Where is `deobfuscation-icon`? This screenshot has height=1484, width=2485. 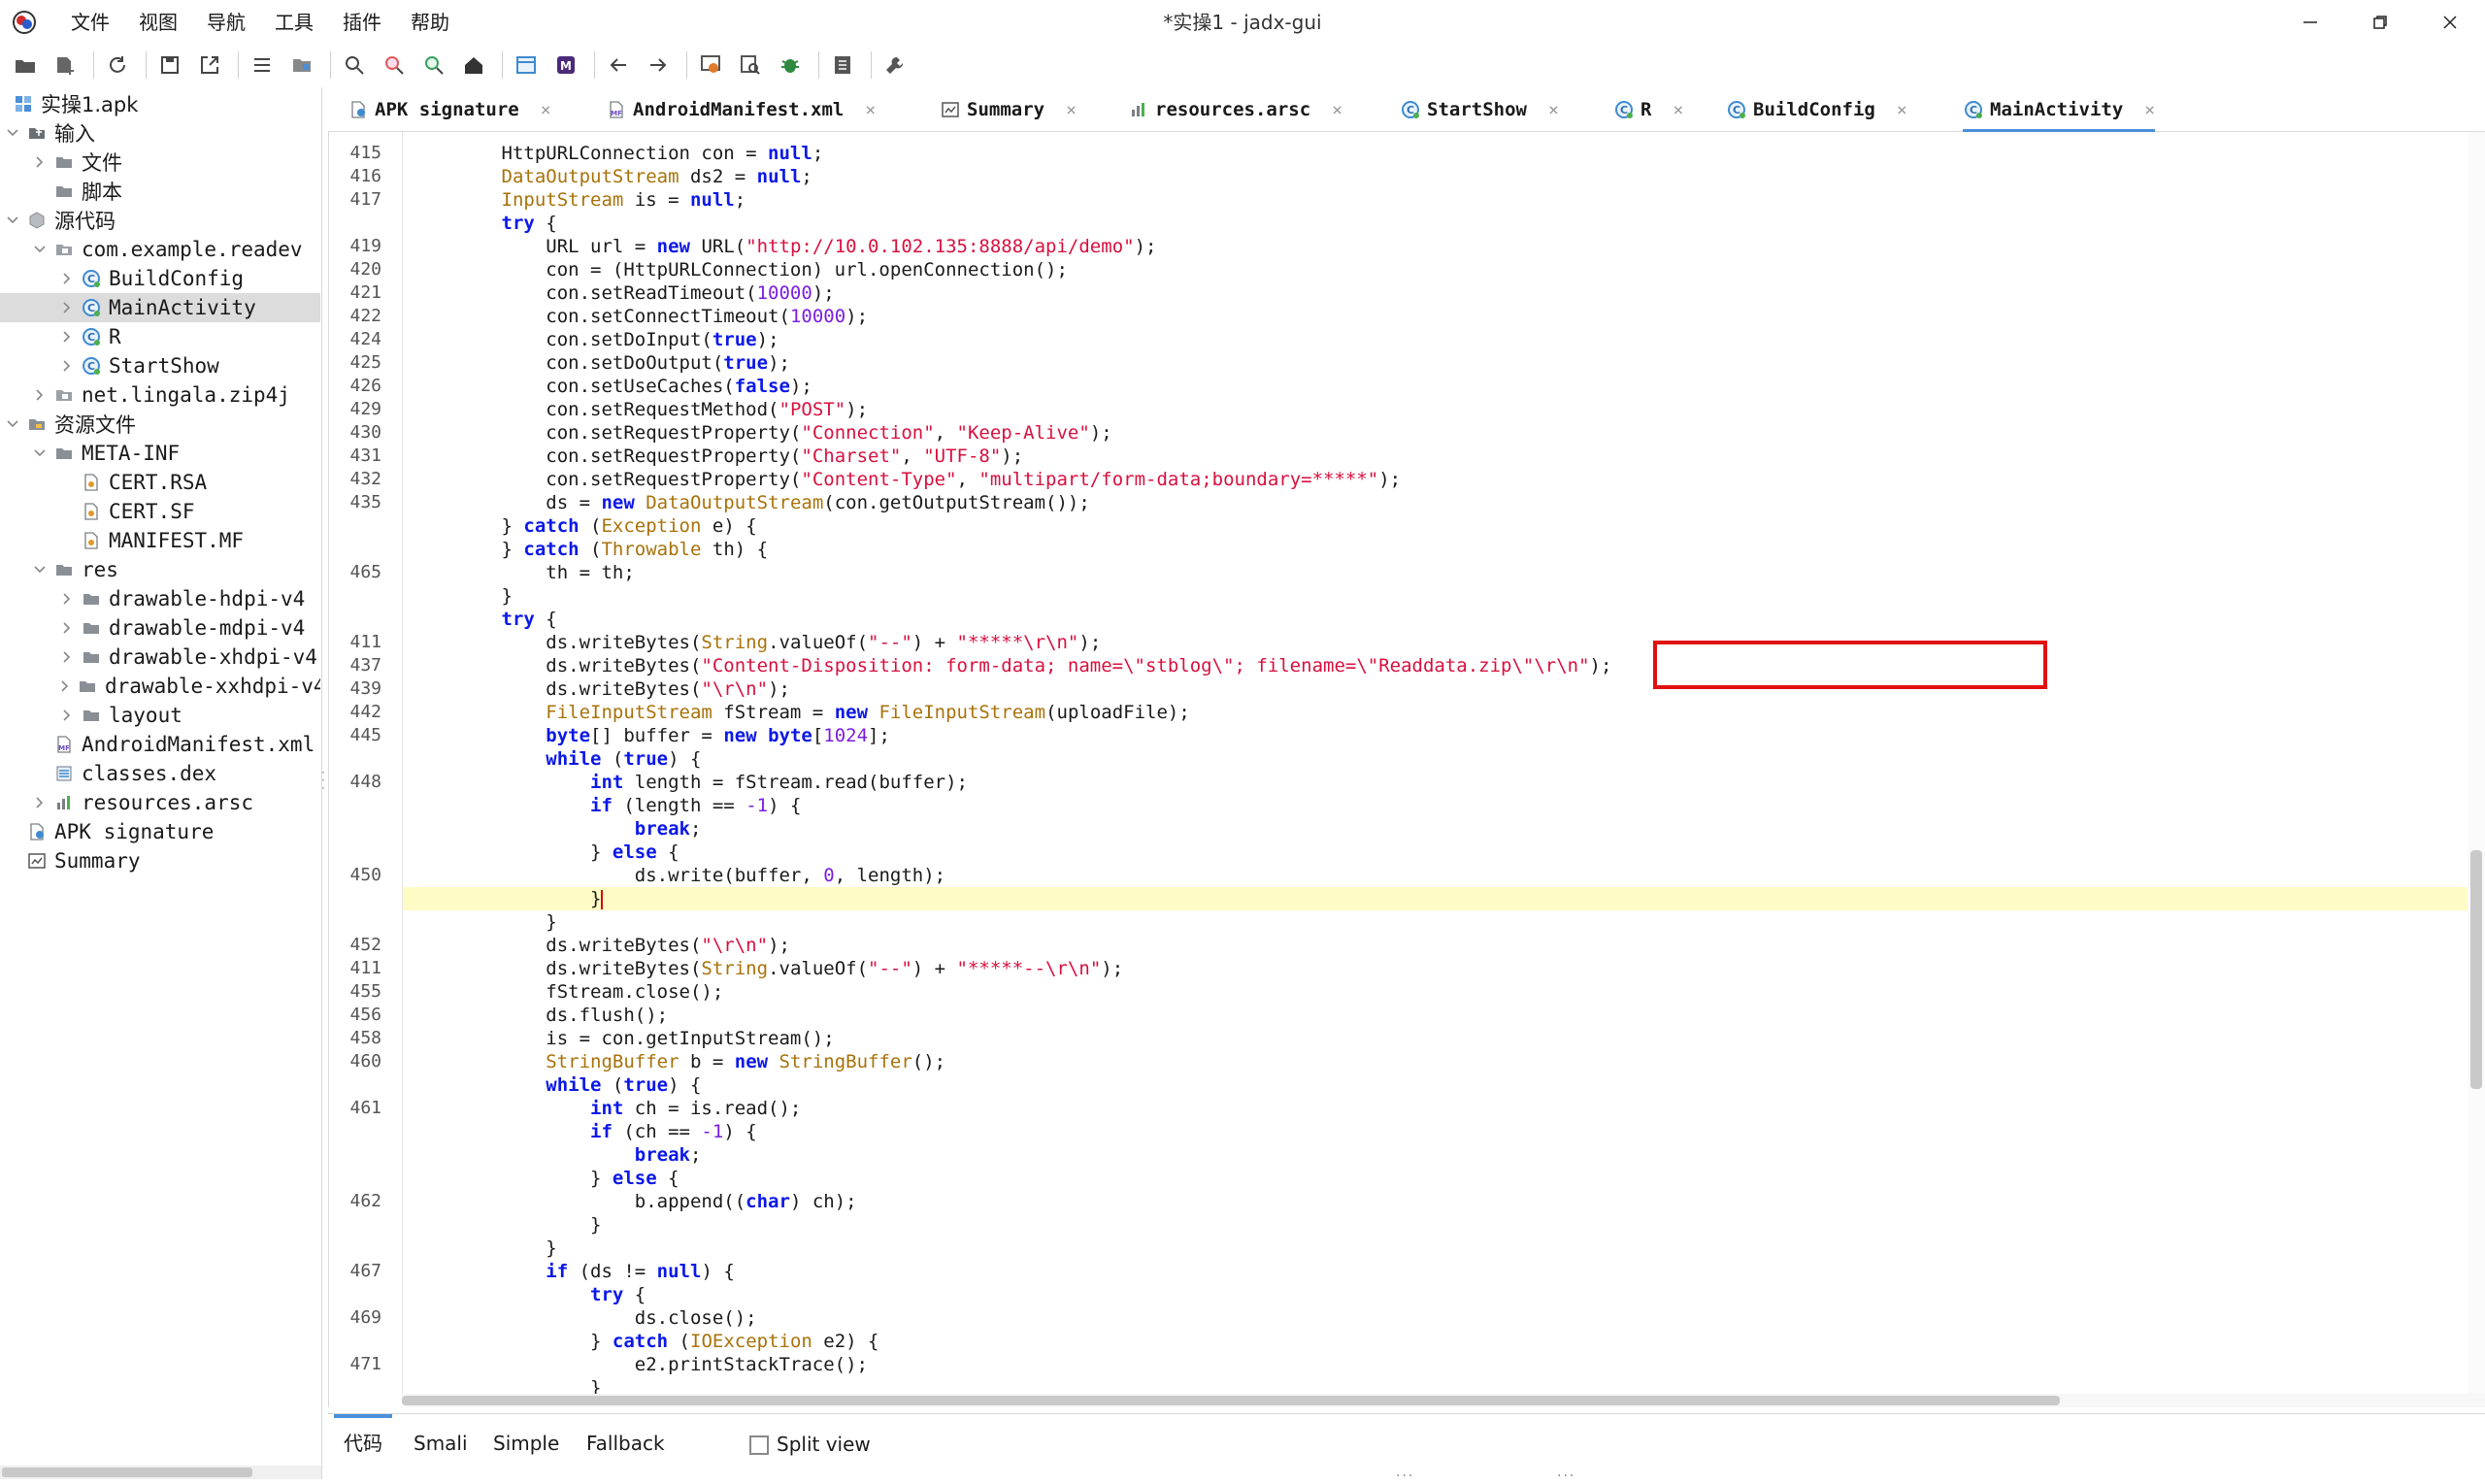
deobfuscation-icon is located at coordinates (710, 65).